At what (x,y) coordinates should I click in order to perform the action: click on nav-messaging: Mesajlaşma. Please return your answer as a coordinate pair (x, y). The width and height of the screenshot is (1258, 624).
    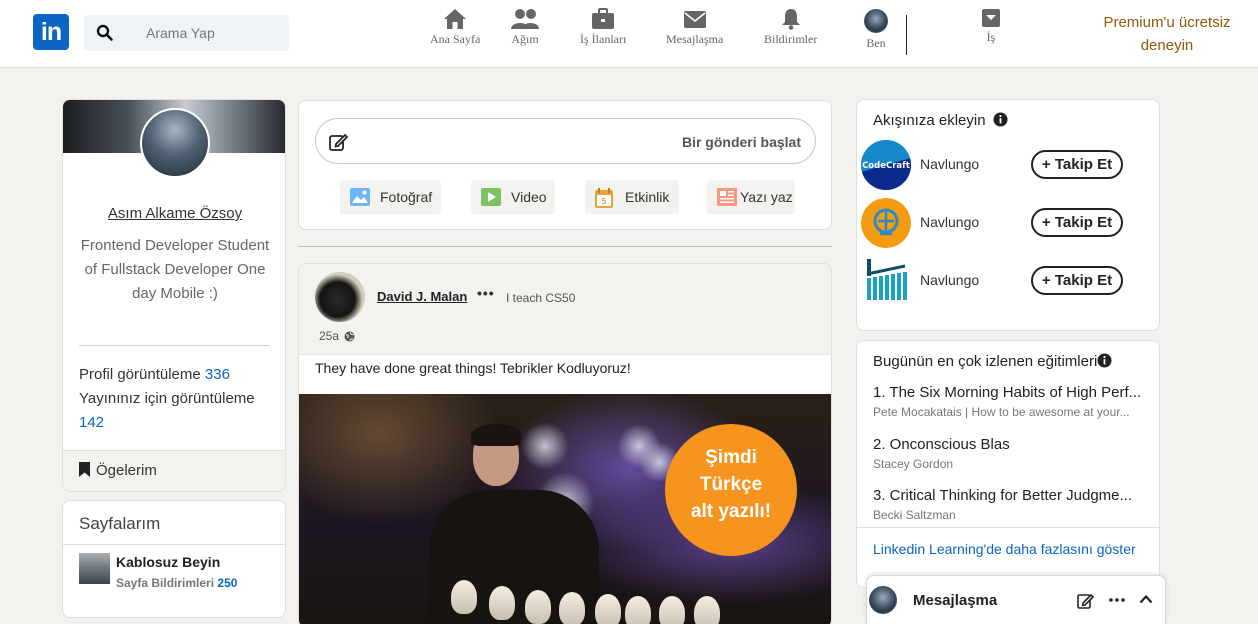
    Looking at the image, I should click on (694, 27).